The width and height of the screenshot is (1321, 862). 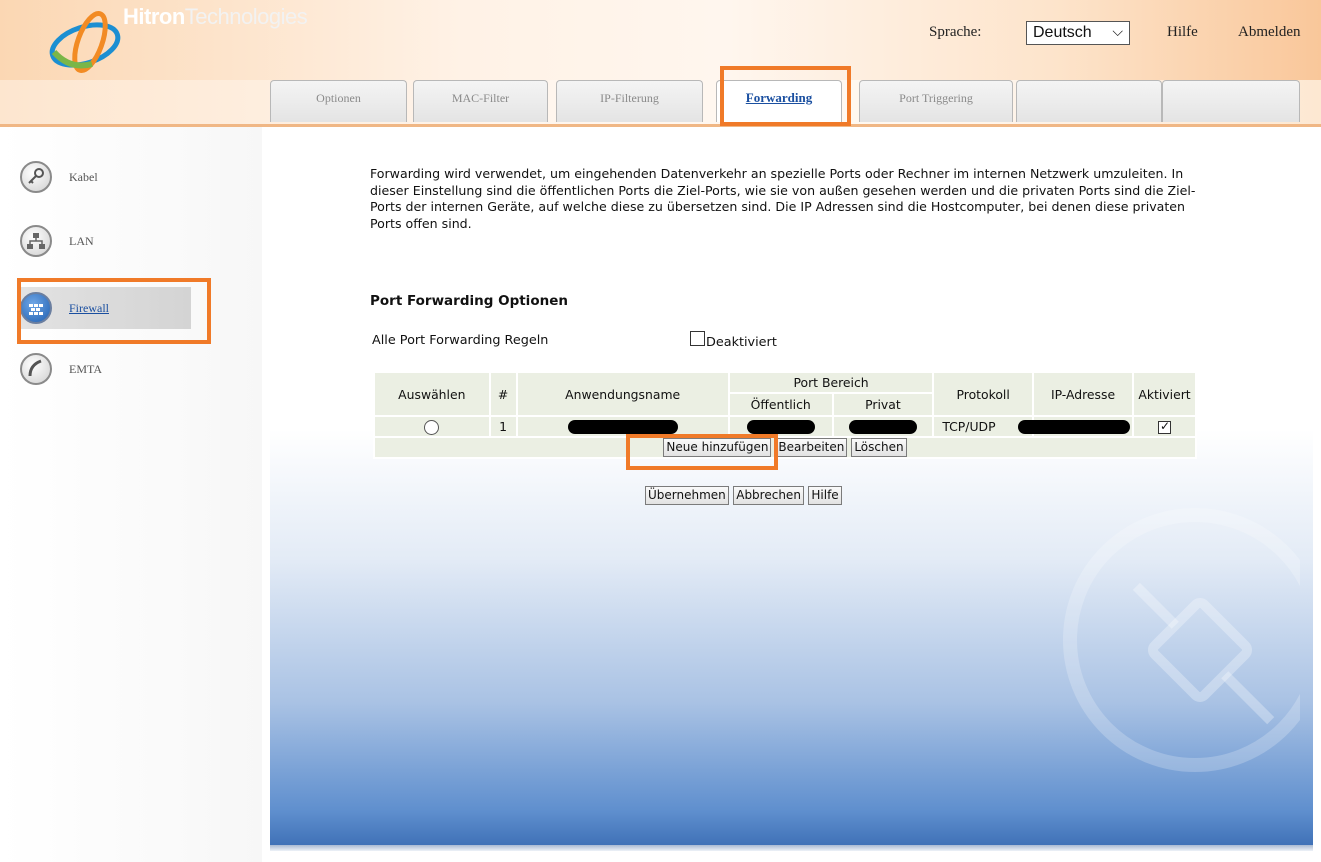 I want to click on col-header-port-range: Port Bereich, so click(x=831, y=382).